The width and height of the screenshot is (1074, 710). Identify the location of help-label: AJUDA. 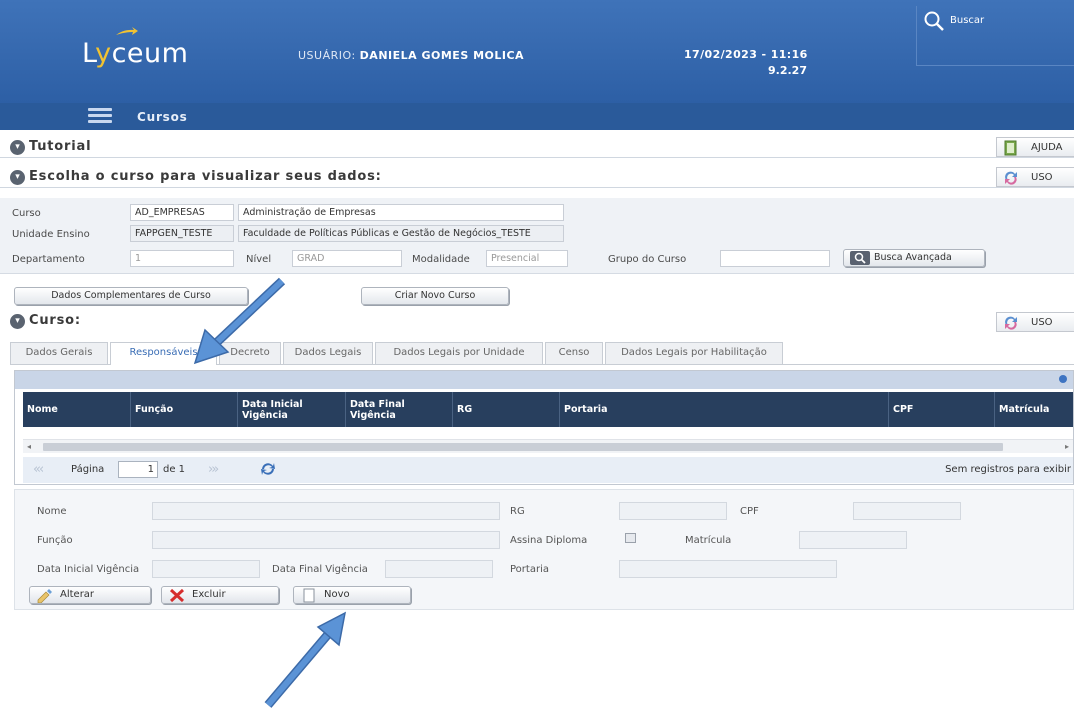
(1047, 147).